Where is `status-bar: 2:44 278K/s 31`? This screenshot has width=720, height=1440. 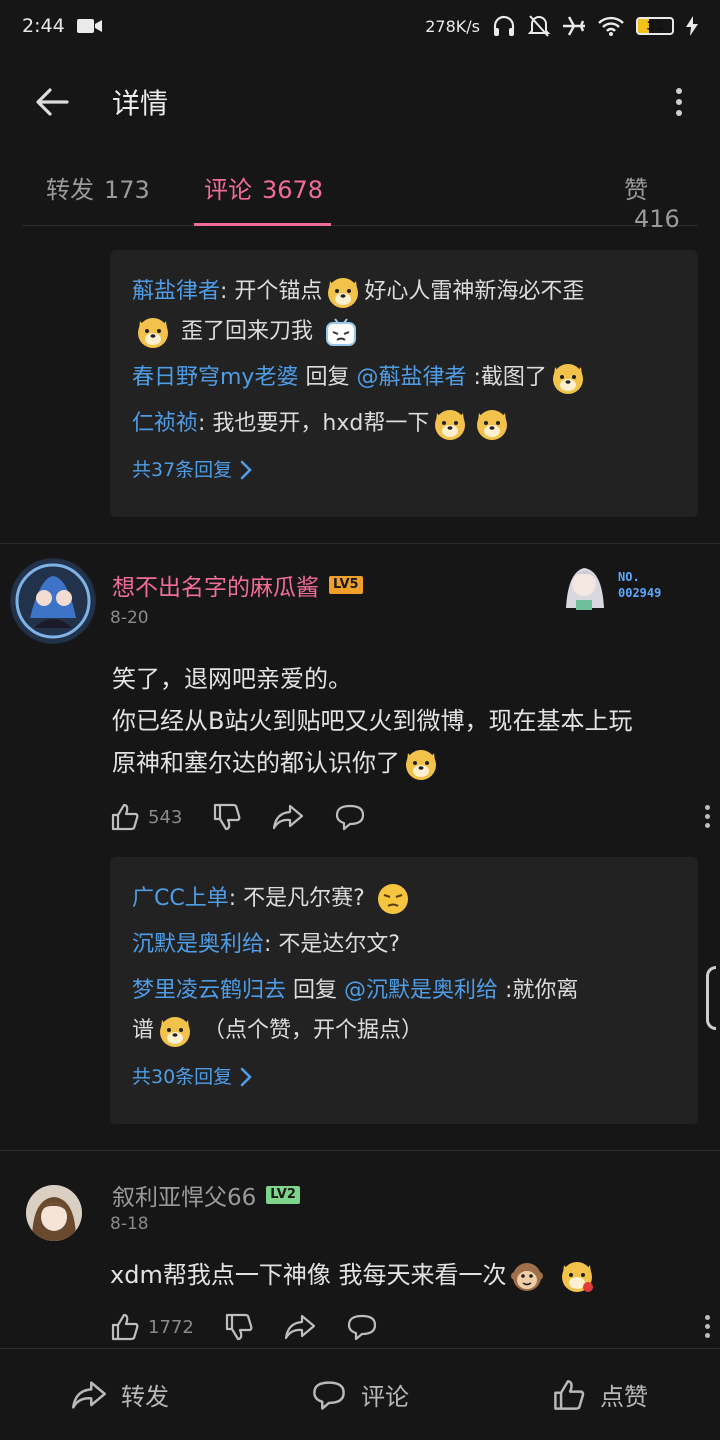 status-bar: 2:44 278K/s 31 is located at coordinates (360, 26).